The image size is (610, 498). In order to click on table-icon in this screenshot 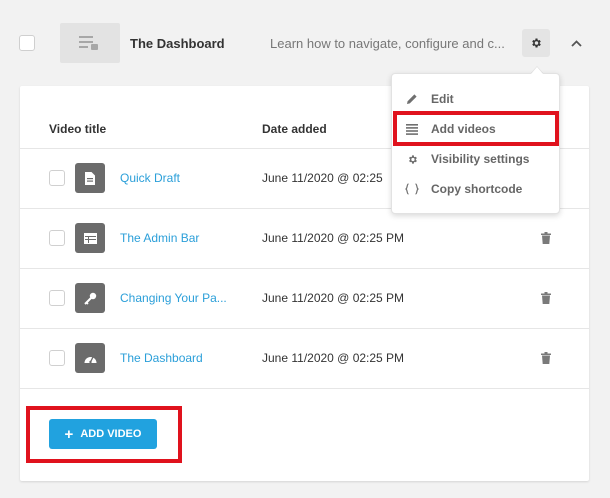, I will do `click(90, 238)`.